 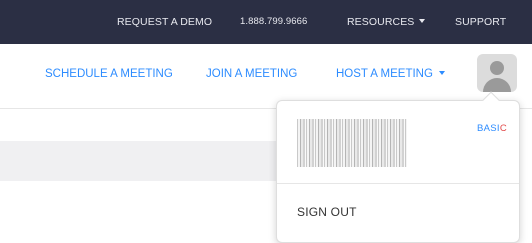 I want to click on plan-label-accent: C, so click(x=503, y=128).